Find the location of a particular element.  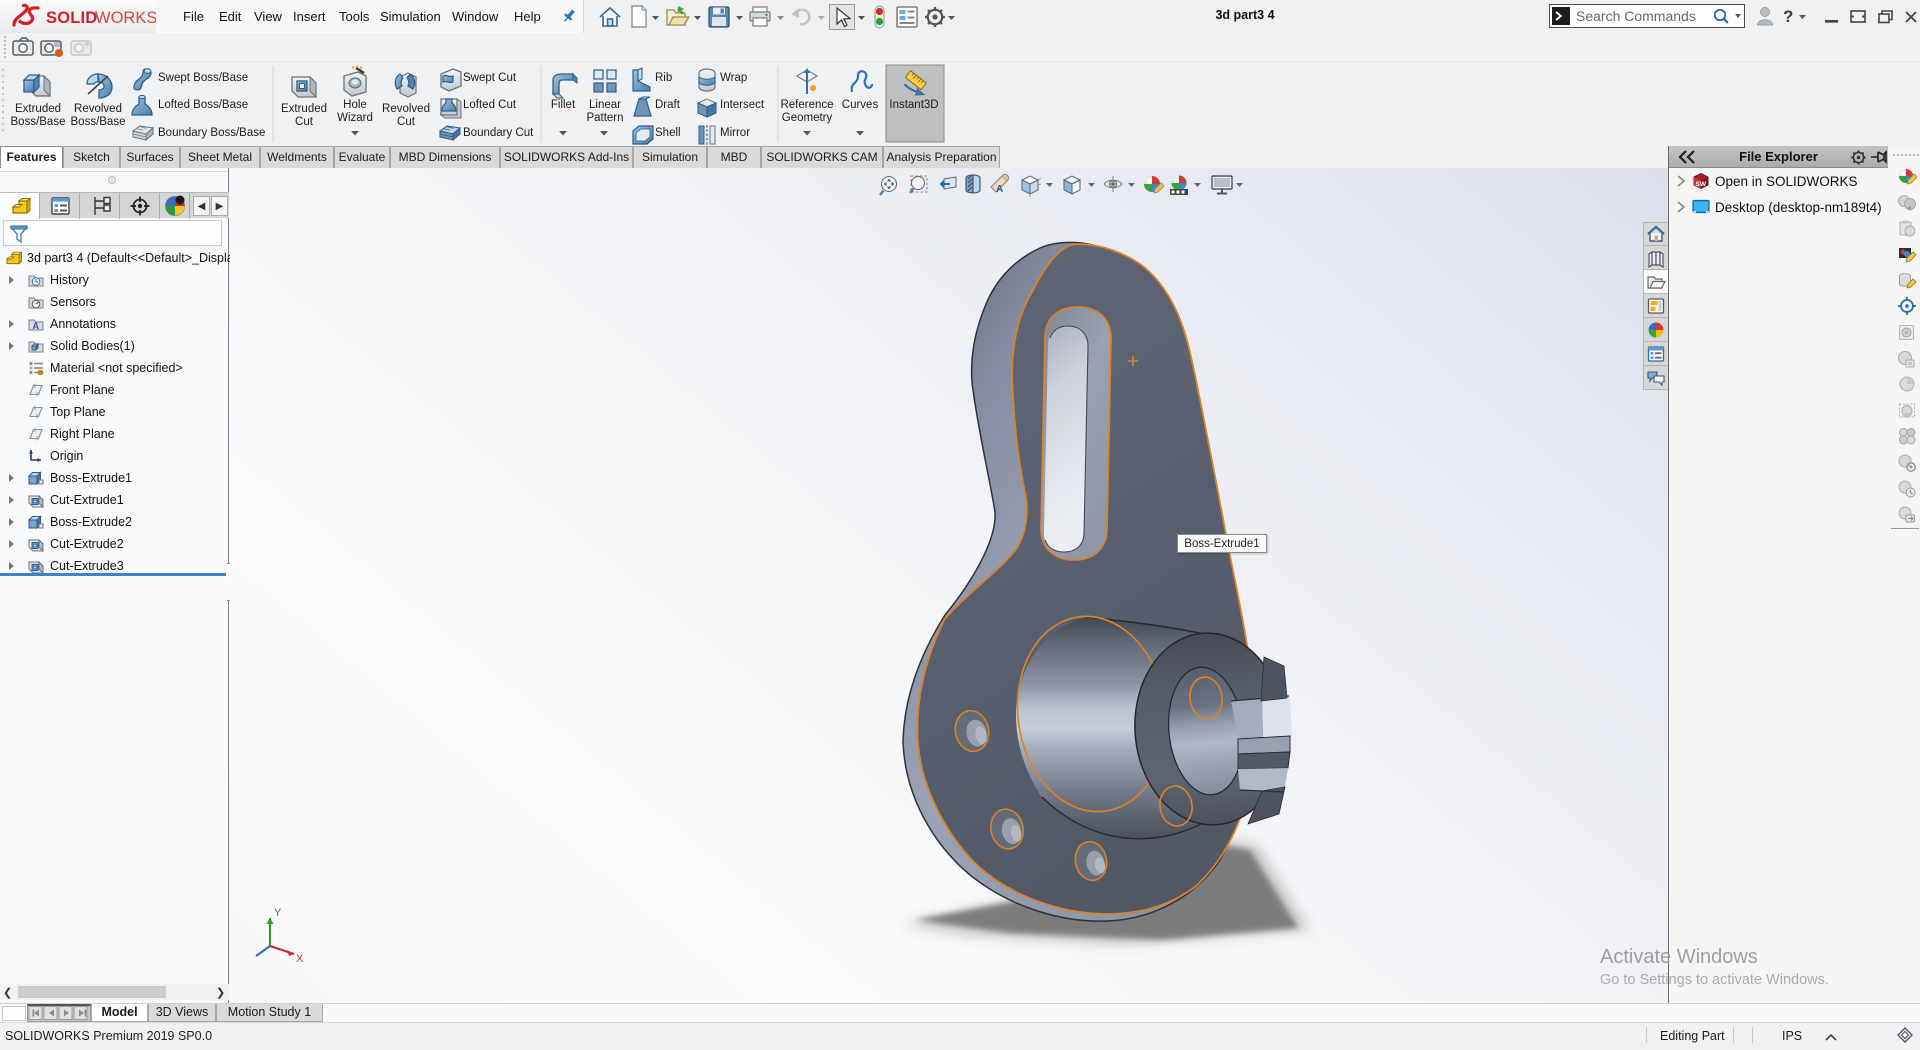

svg-text: SOLID is located at coordinates (71, 18).